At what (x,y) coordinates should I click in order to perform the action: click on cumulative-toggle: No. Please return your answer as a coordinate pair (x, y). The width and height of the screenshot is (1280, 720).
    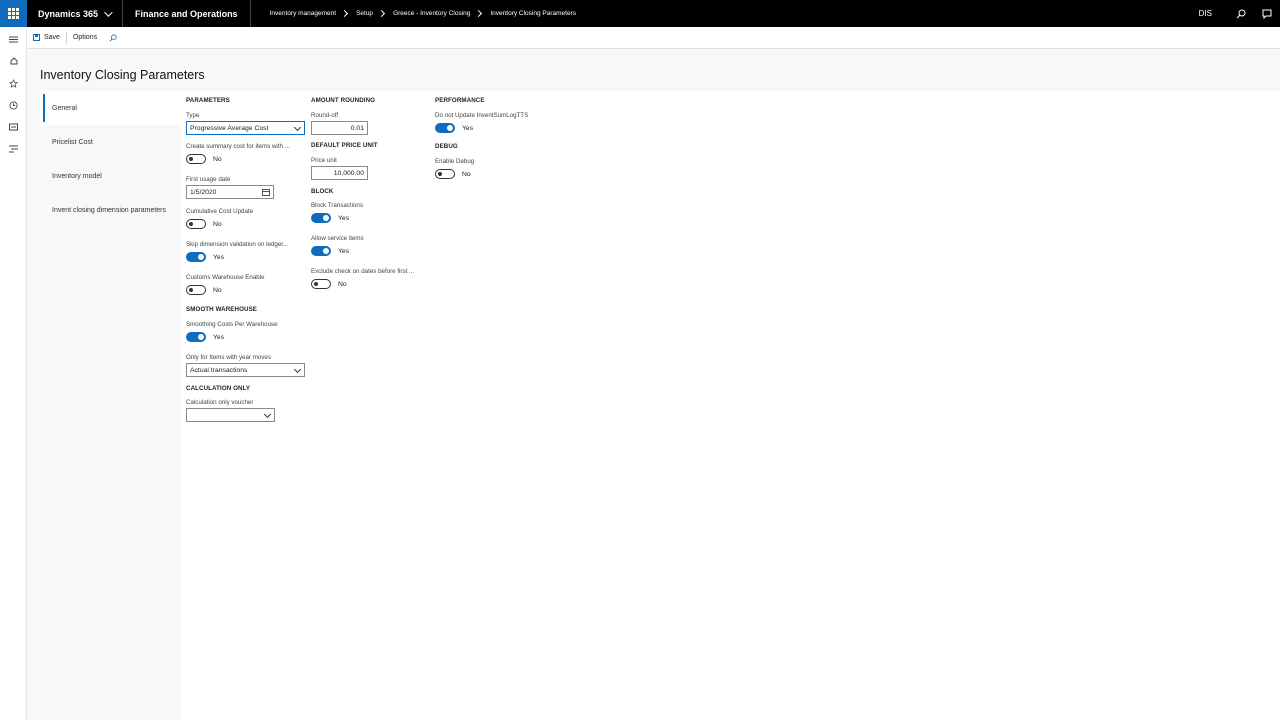
    Looking at the image, I should click on (204, 224).